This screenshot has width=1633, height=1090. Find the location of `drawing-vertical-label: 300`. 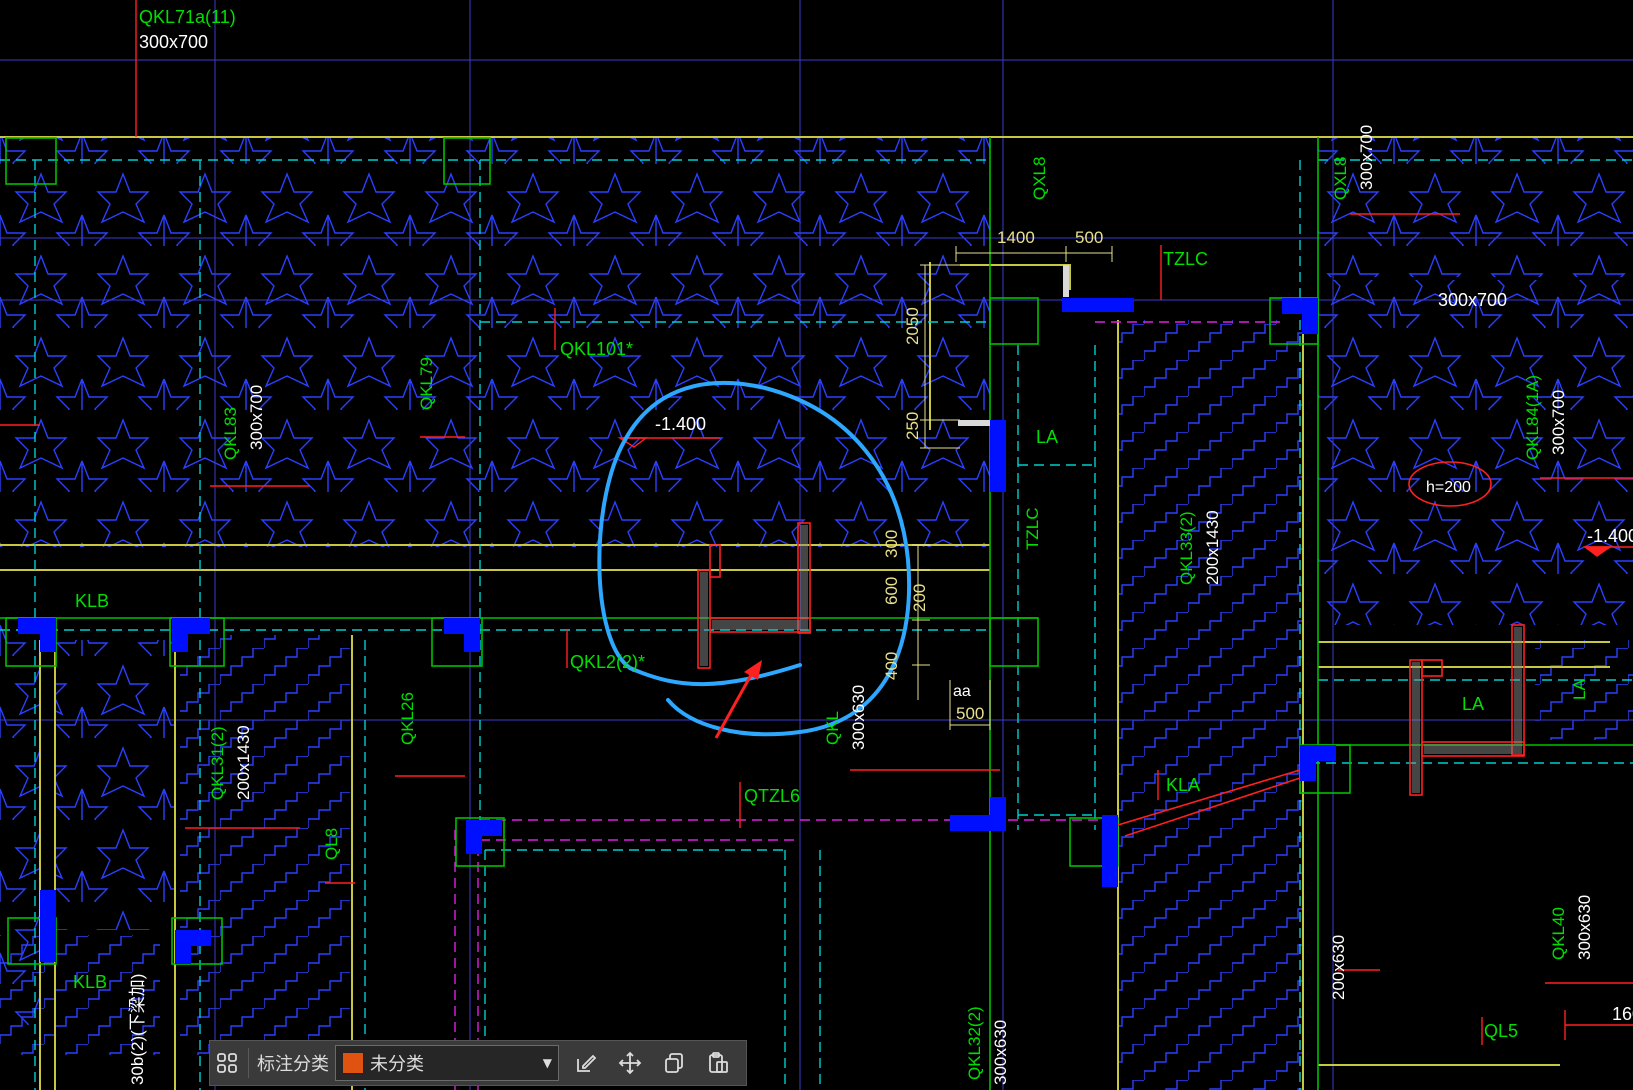

drawing-vertical-label: 300 is located at coordinates (891, 544).